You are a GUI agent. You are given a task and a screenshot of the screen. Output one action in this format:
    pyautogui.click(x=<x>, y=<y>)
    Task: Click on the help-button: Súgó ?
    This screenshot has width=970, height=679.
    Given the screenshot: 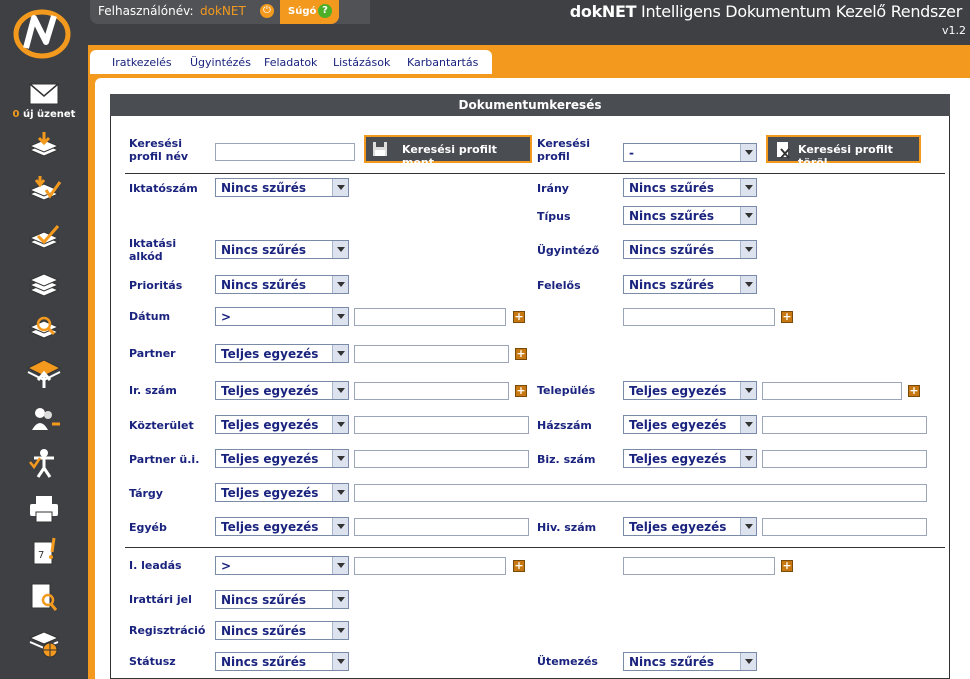 What is the action you would take?
    pyautogui.click(x=309, y=12)
    